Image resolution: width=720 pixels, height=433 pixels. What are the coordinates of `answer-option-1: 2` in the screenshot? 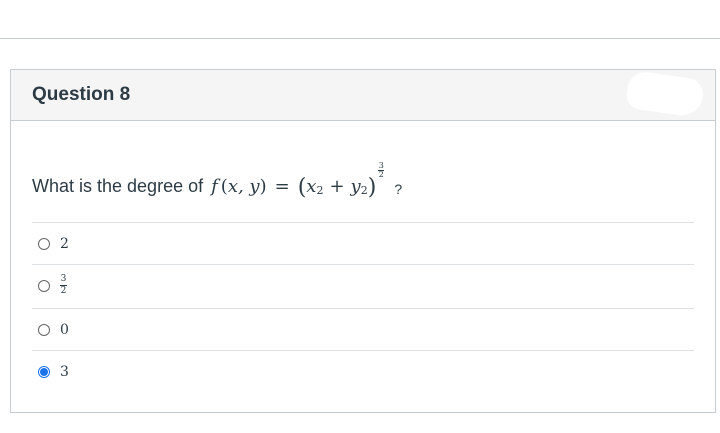 It's located at (363, 243).